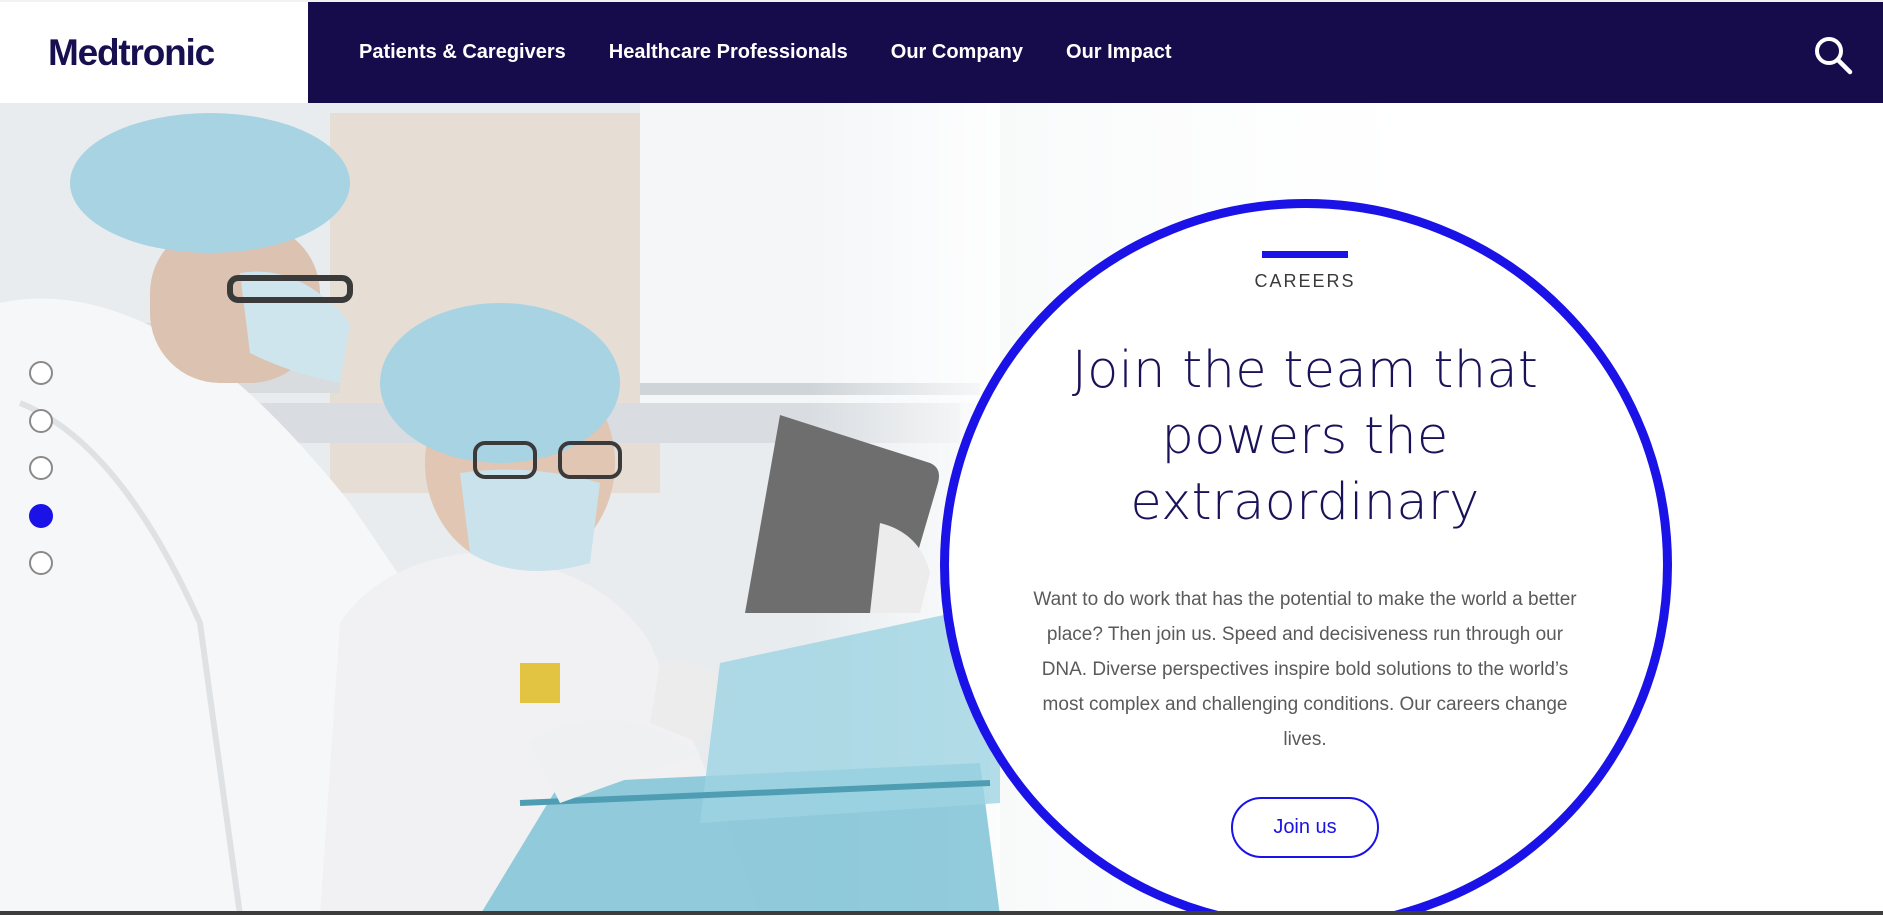 This screenshot has width=1883, height=915. Describe the element at coordinates (728, 52) in the screenshot. I see `nav-item-healthcare-professionals: Healthcare Professionals` at that location.